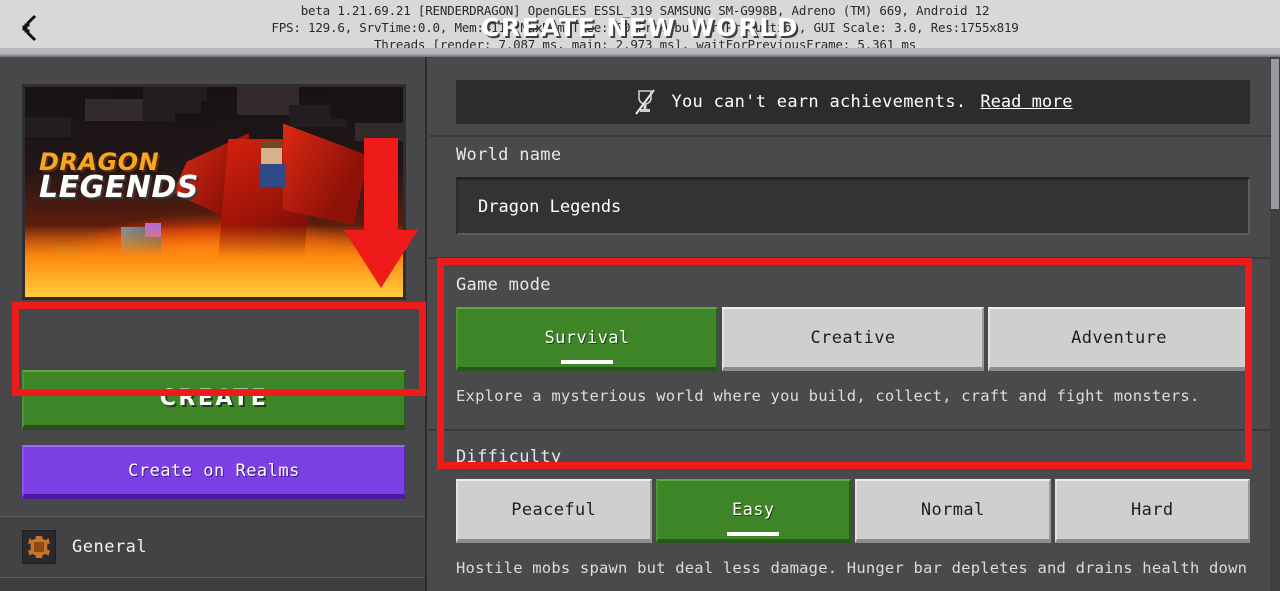 The width and height of the screenshot is (1280, 591). Describe the element at coordinates (853, 206) in the screenshot. I see `world-name-input: Dragon Legends` at that location.